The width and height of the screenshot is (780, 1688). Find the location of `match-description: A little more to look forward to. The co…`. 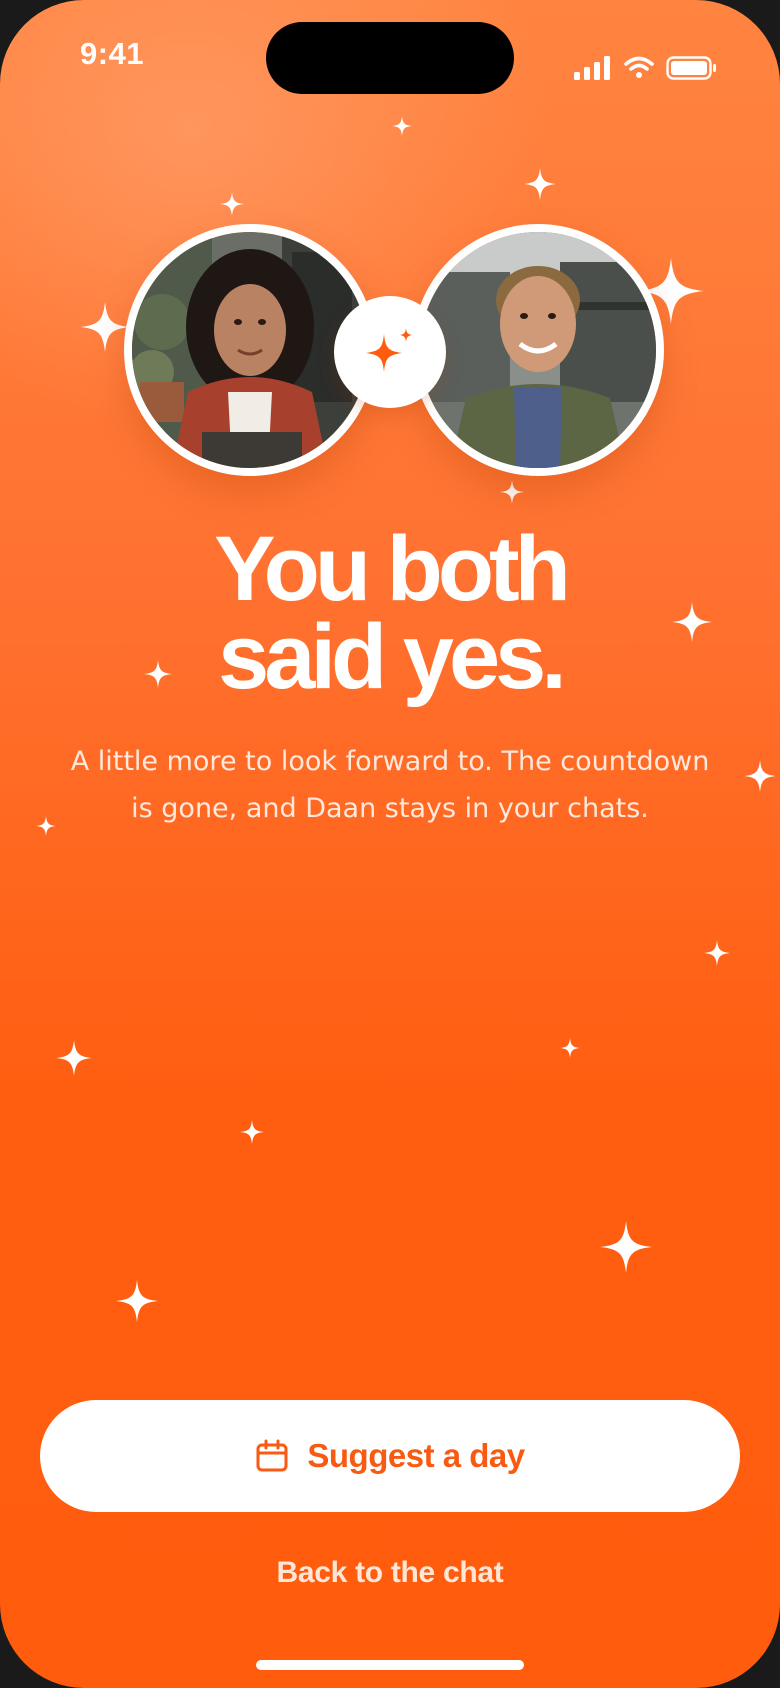

match-description: A little more to look forward to. The co… is located at coordinates (390, 785).